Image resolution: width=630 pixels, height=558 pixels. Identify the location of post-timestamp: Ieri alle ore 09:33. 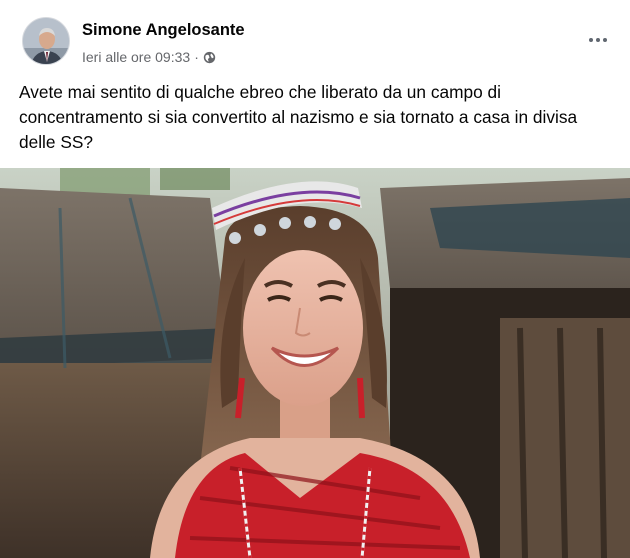
(136, 57).